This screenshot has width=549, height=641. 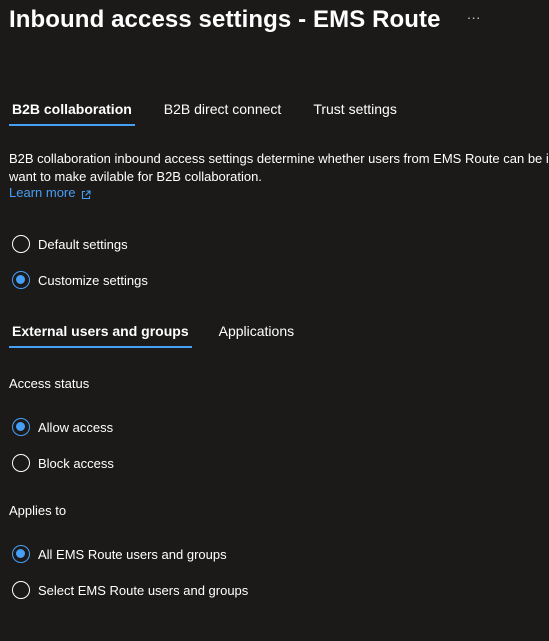 What do you see at coordinates (76, 463) in the screenshot?
I see `radio-label: Block access` at bounding box center [76, 463].